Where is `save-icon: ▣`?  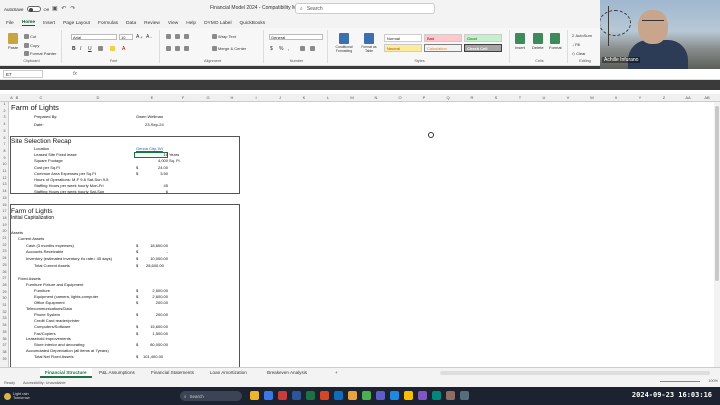 save-icon: ▣ is located at coordinates (55, 9).